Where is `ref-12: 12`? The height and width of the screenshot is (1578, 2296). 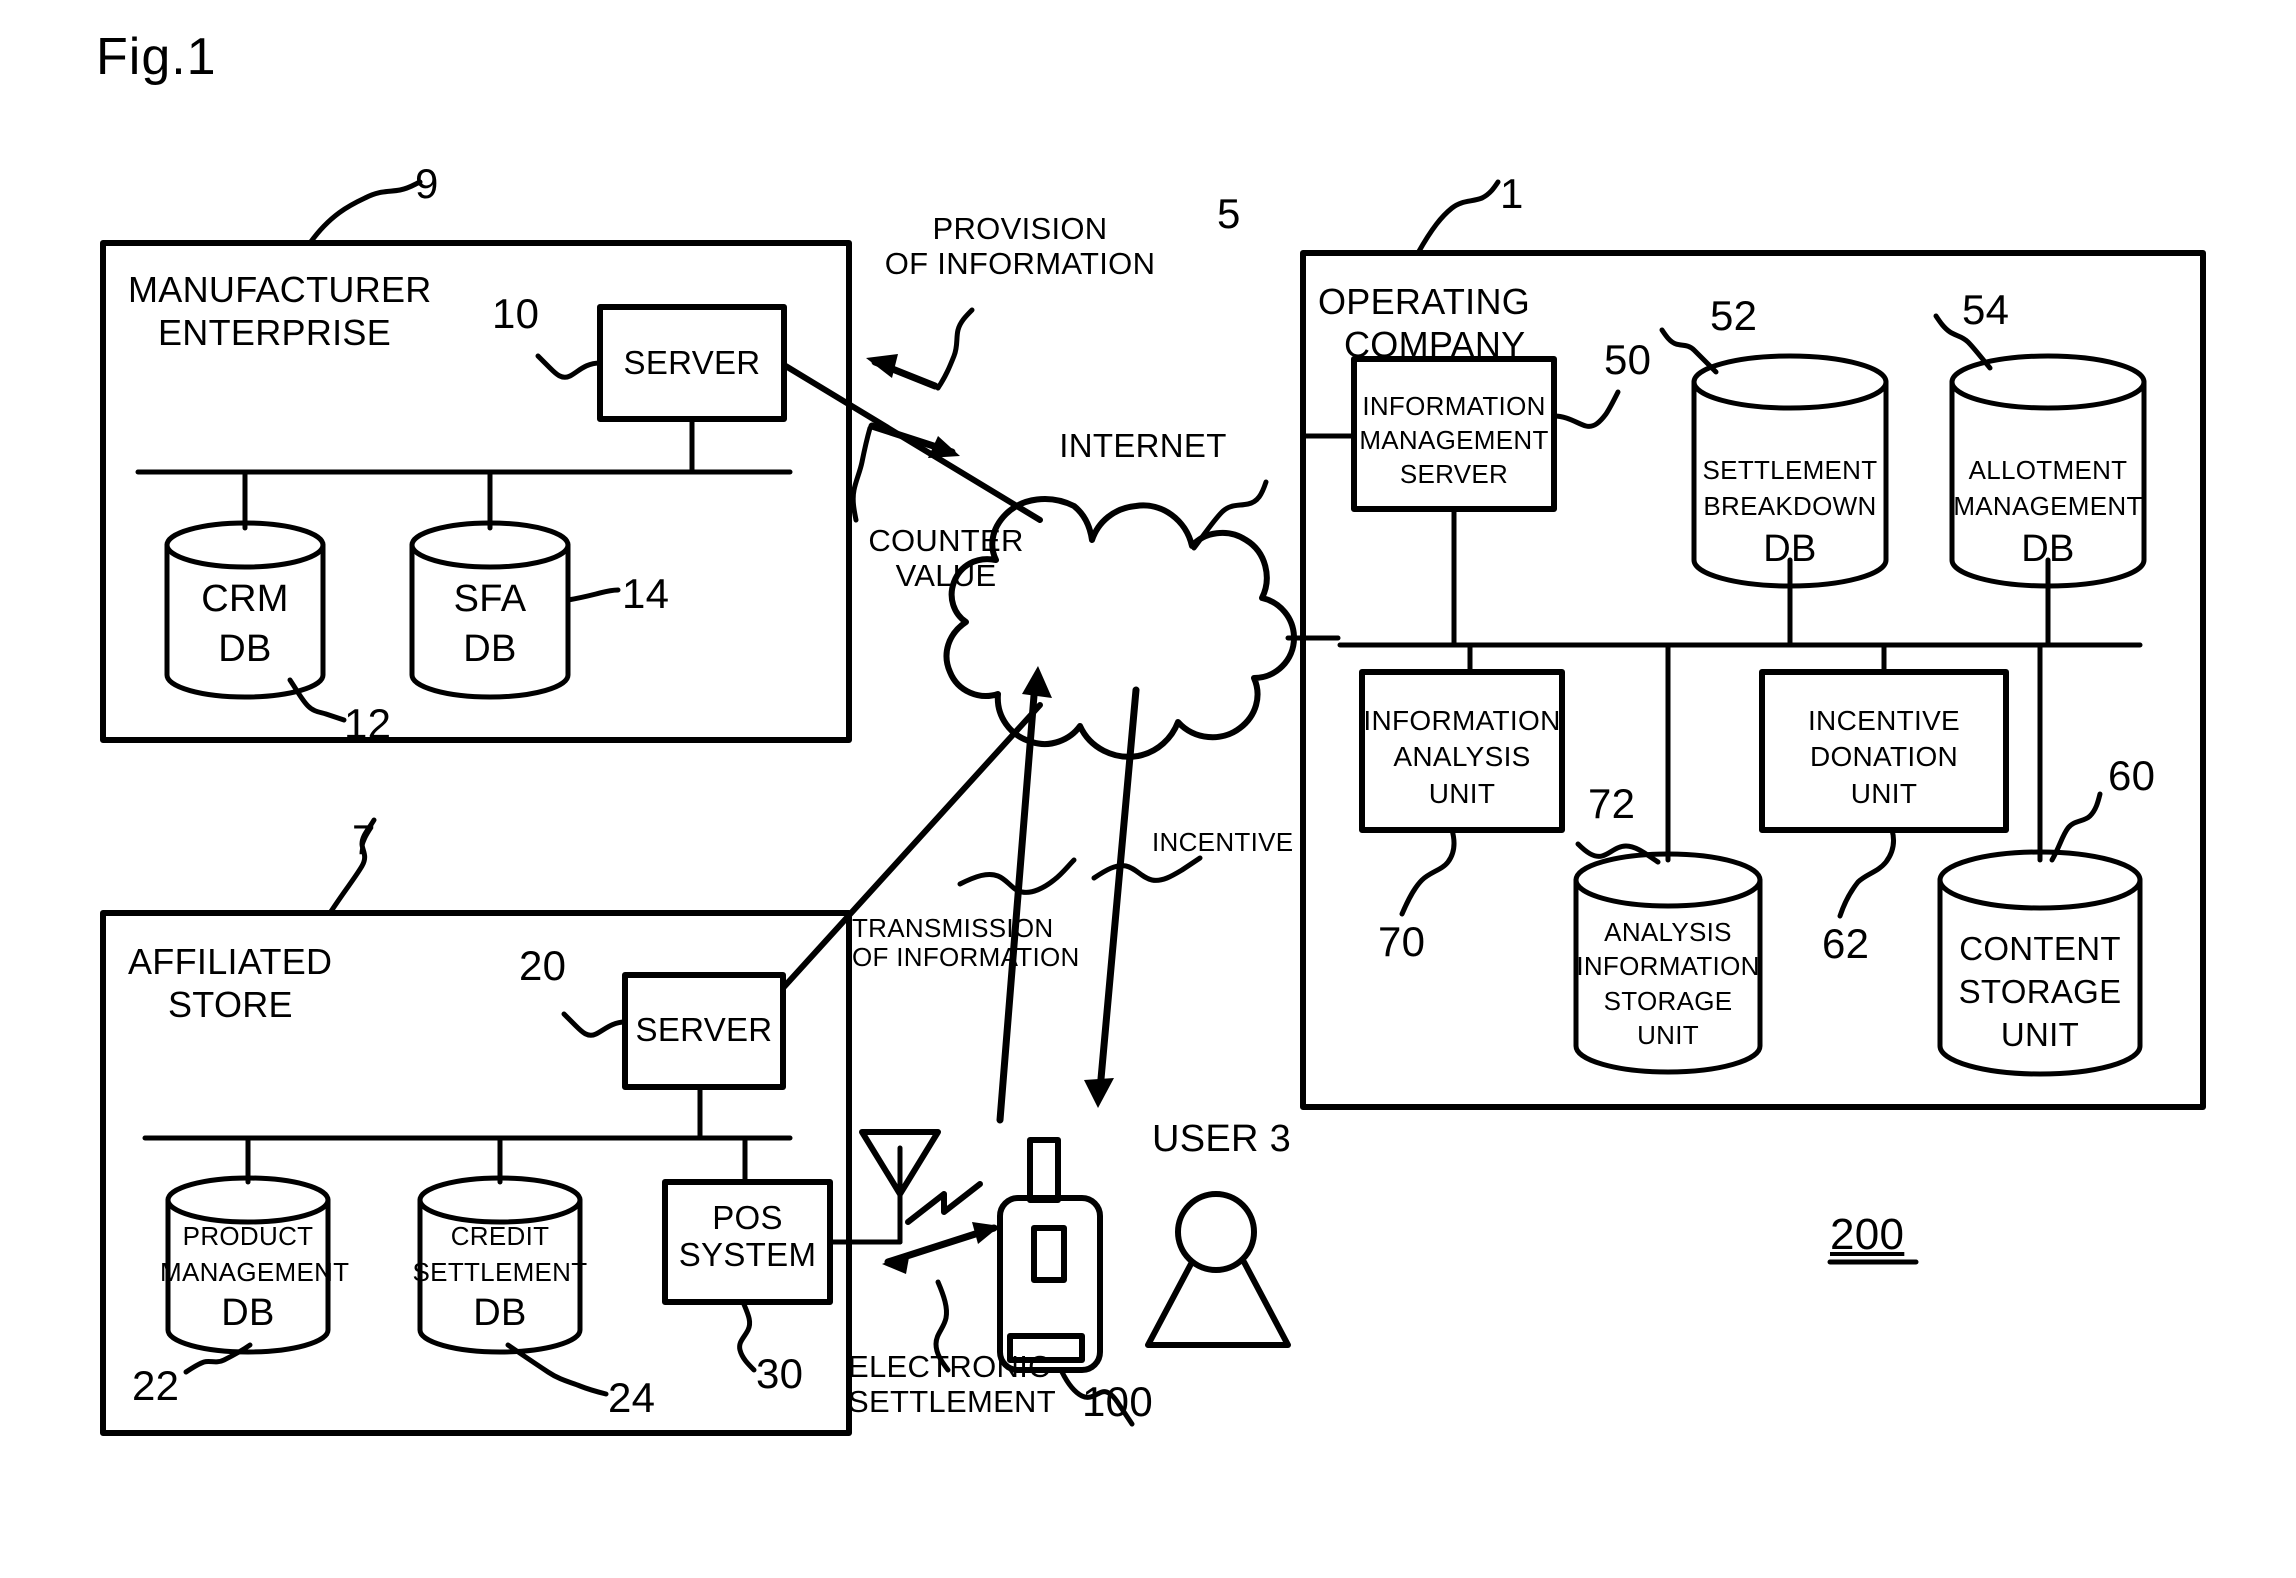
ref-12: 12 is located at coordinates (368, 723).